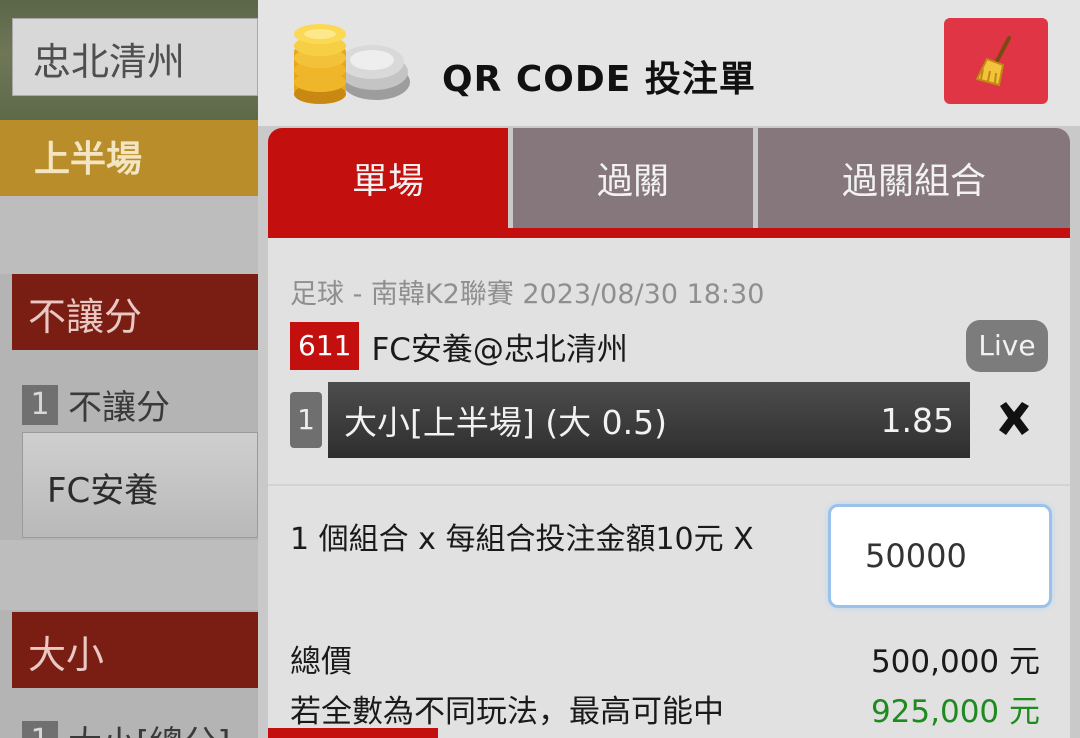 Image resolution: width=1080 pixels, height=738 pixels. I want to click on row-label: 大小[總分], so click(149, 727).